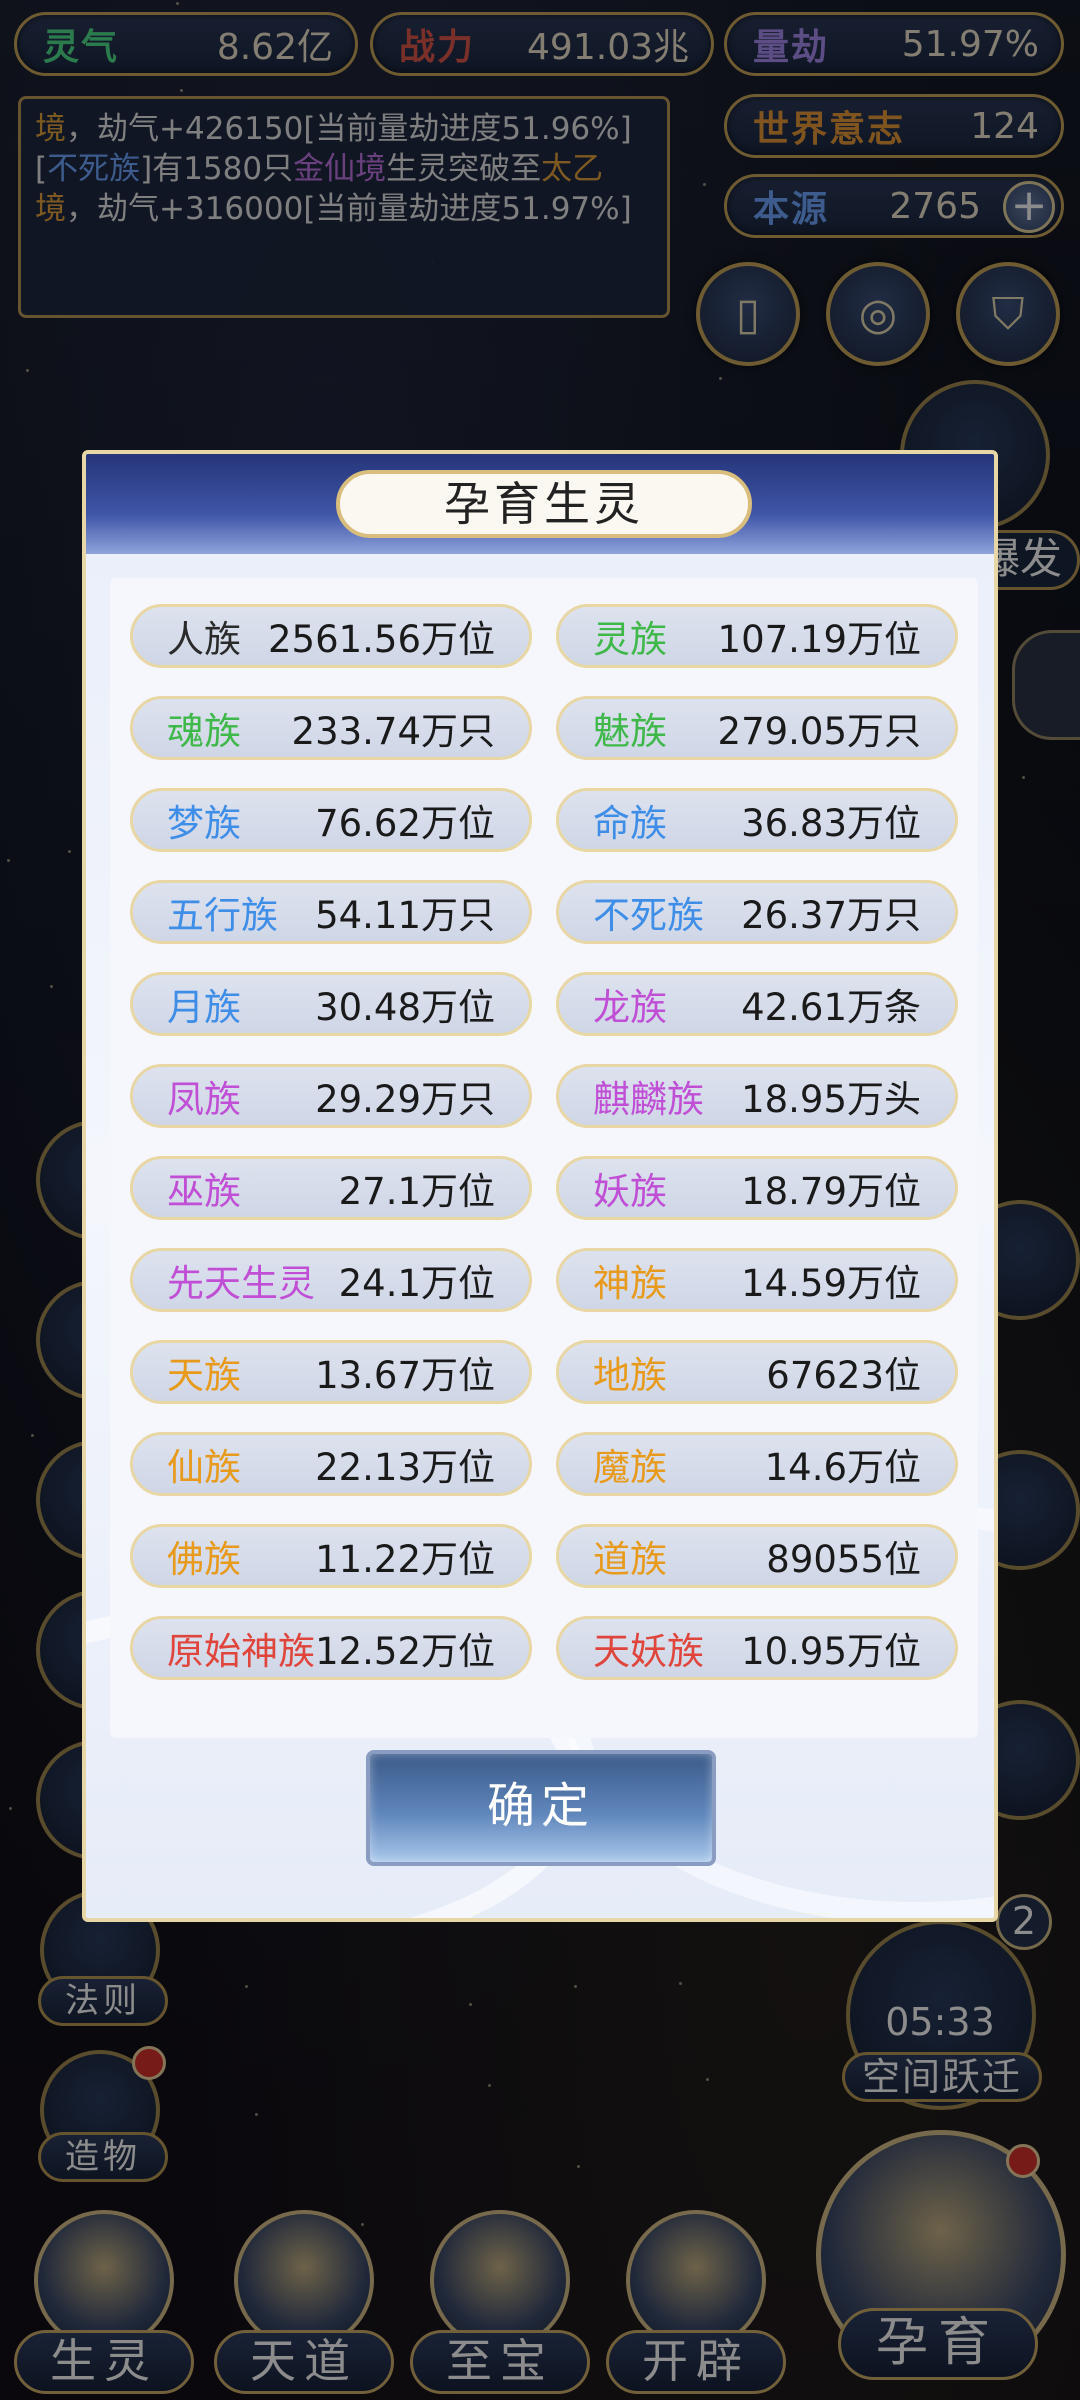 The width and height of the screenshot is (1080, 2400). I want to click on race-name: 先天生灵, so click(241, 1283).